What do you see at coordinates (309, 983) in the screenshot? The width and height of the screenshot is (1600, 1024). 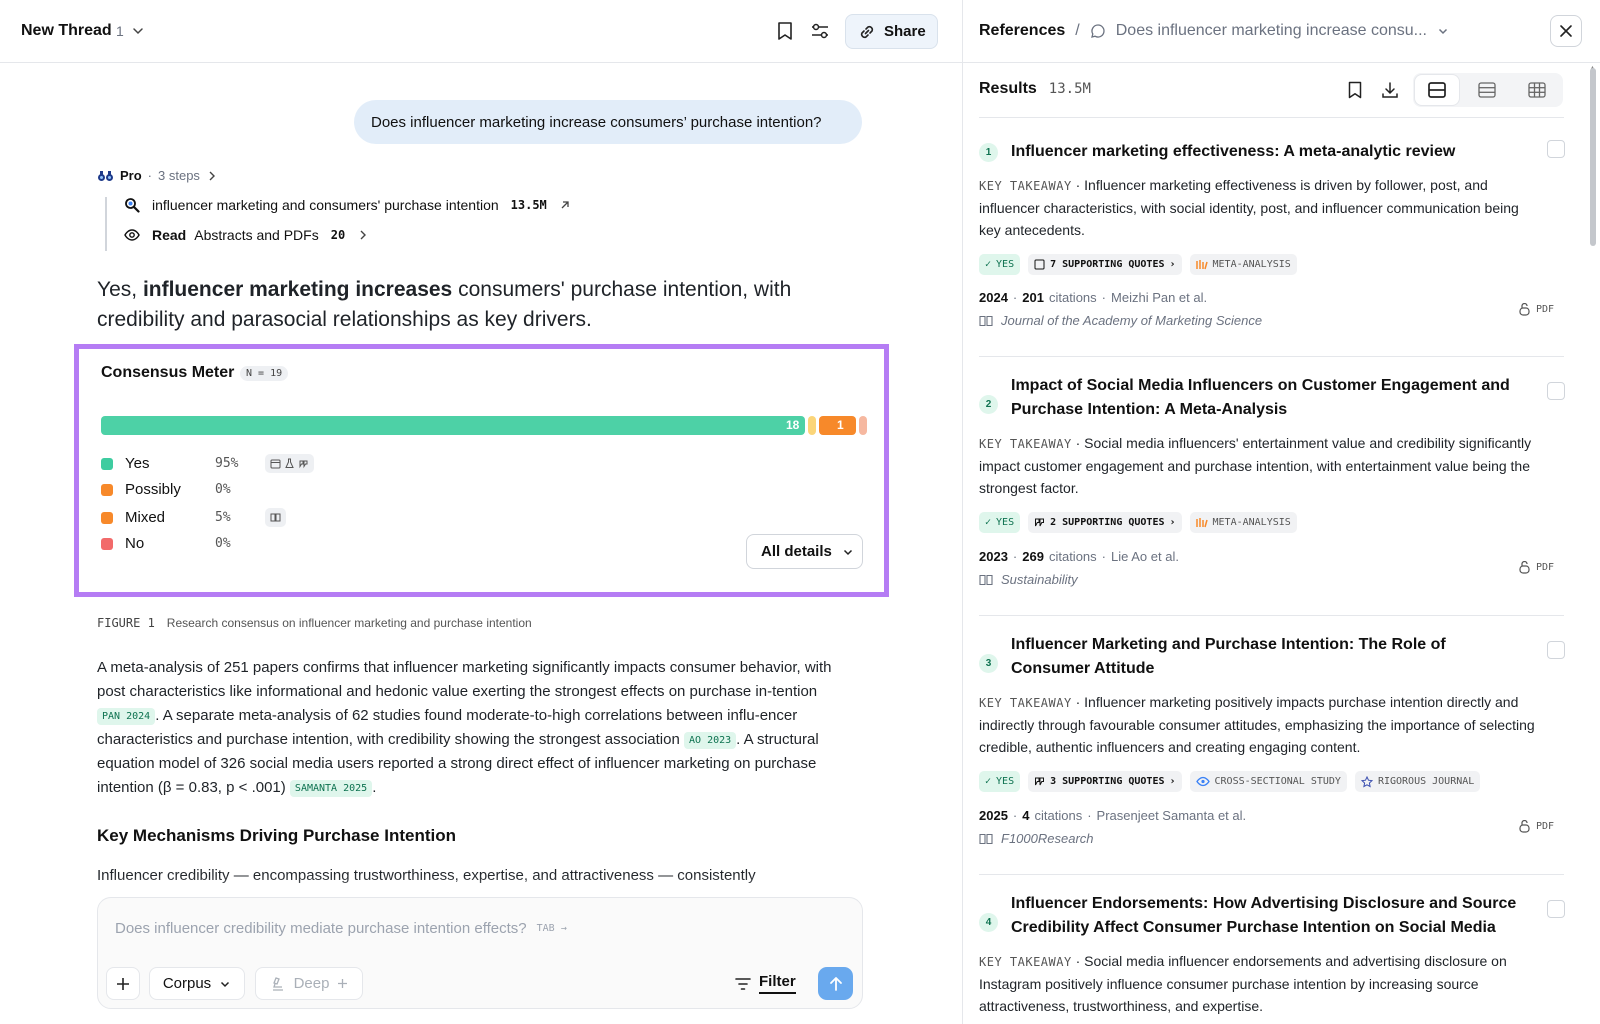 I see `deep-toggle: Deep` at bounding box center [309, 983].